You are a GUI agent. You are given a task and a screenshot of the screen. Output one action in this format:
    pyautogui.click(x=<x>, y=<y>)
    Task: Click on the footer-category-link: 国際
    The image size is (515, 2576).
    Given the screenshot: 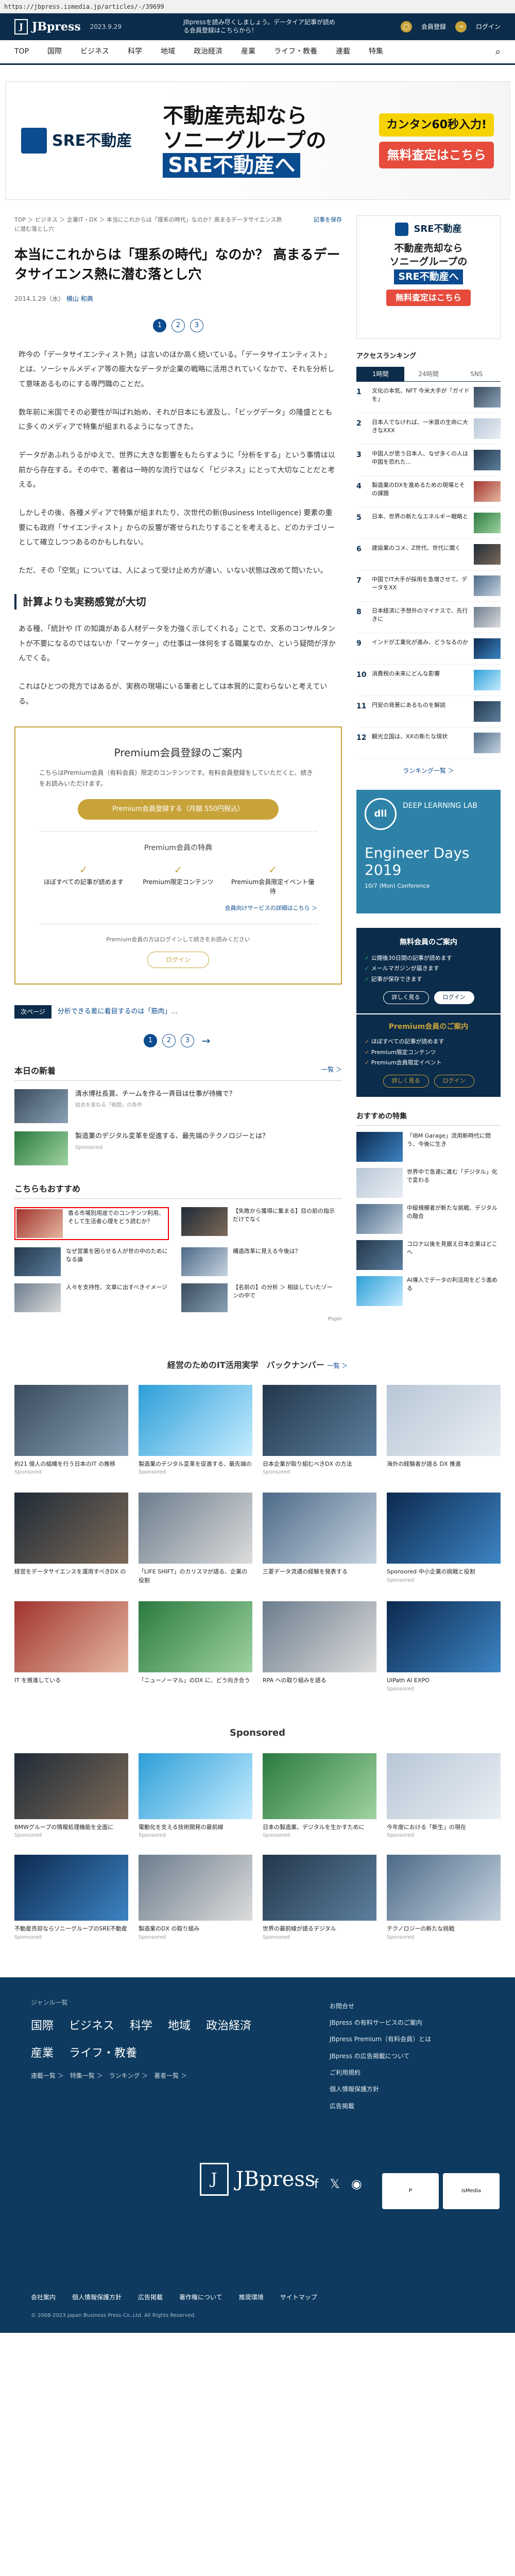 What is the action you would take?
    pyautogui.click(x=42, y=2026)
    